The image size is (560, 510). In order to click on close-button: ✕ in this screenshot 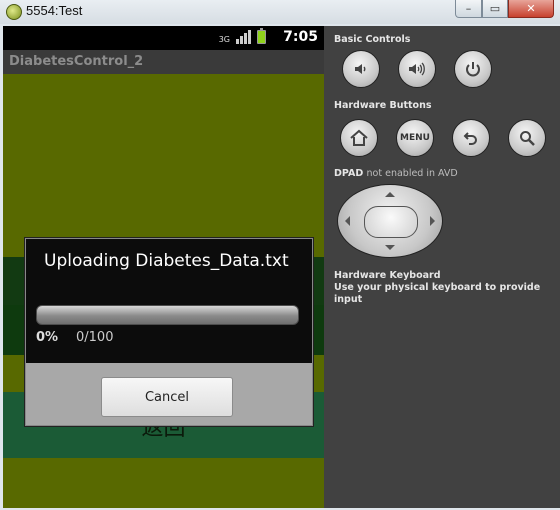, I will do `click(531, 9)`.